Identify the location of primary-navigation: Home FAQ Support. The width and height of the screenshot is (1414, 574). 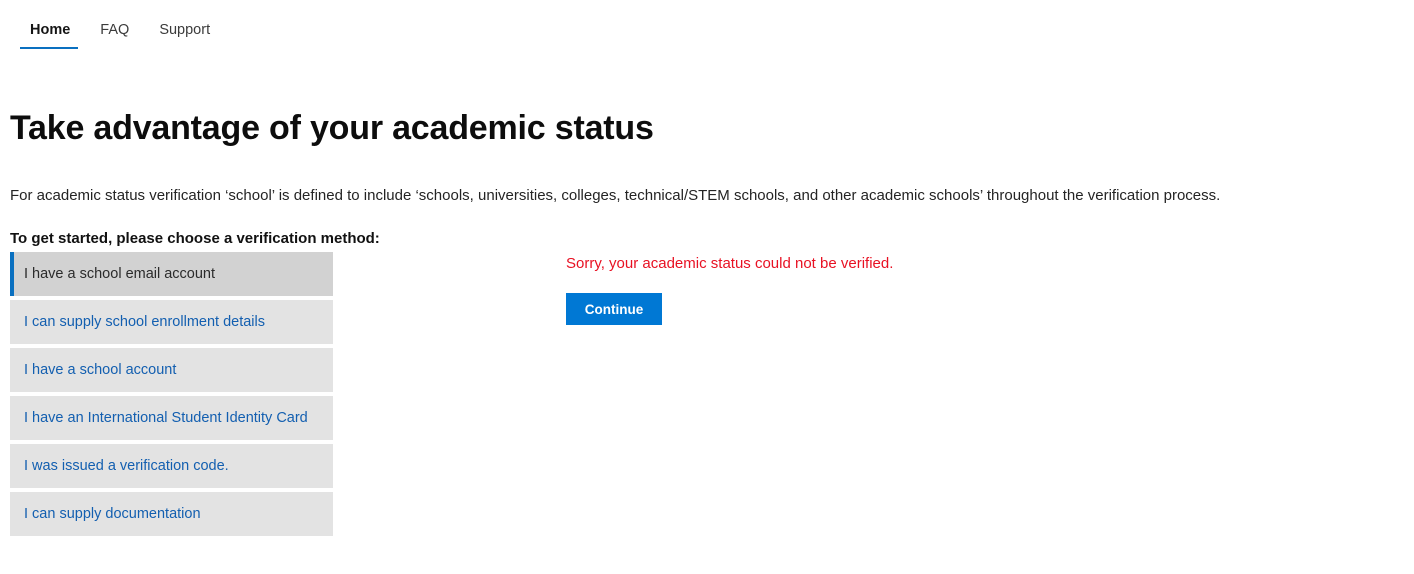
(115, 24).